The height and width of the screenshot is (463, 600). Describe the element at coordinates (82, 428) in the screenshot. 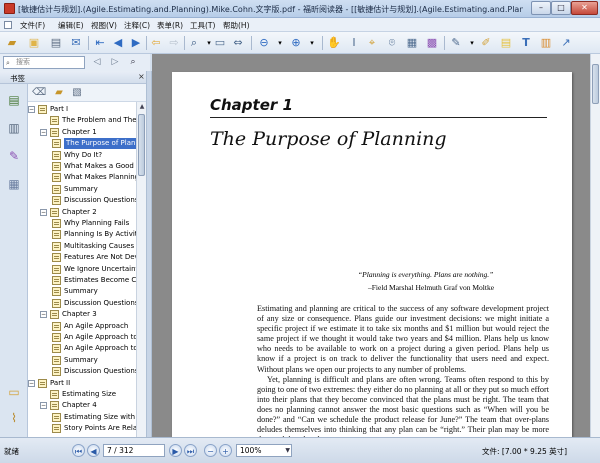

I see `bookmark-item: Story Points Are Relative` at that location.